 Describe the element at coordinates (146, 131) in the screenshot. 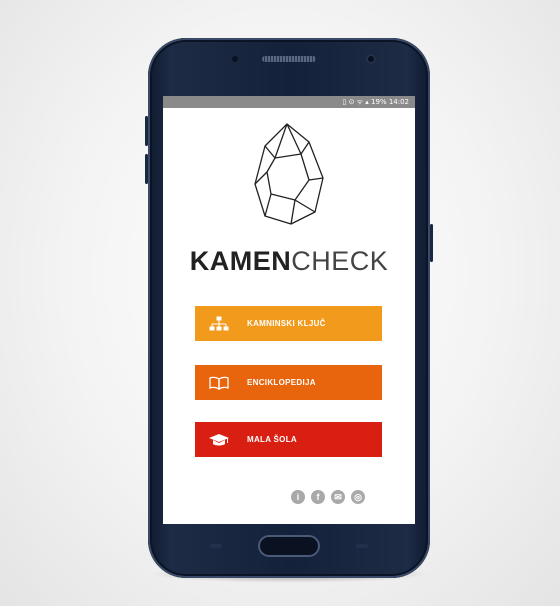

I see `volume-up-button` at that location.